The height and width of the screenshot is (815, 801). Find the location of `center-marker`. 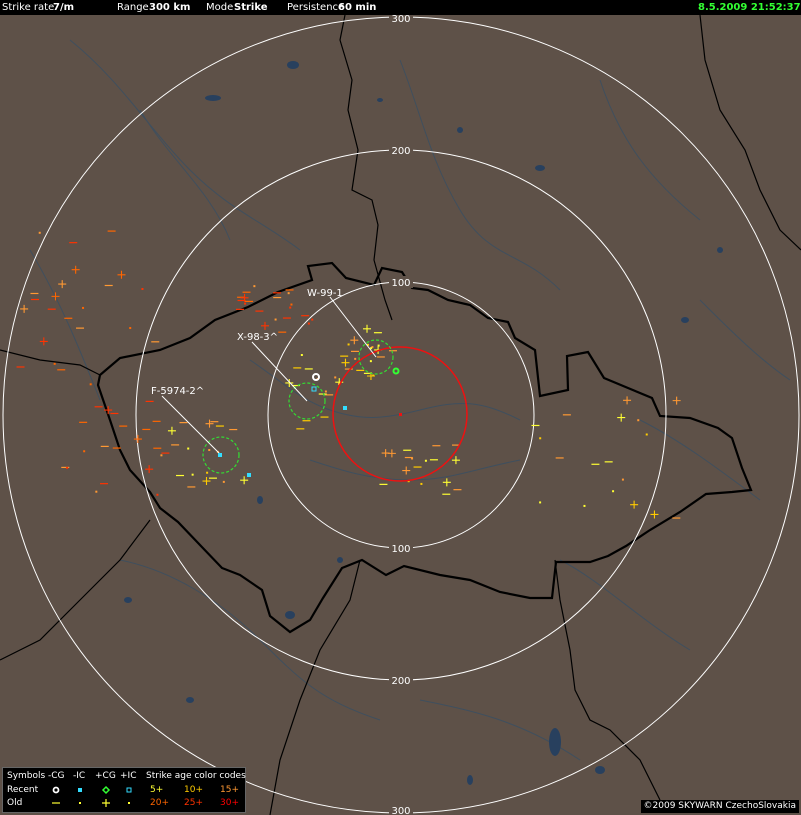

center-marker is located at coordinates (400, 414).